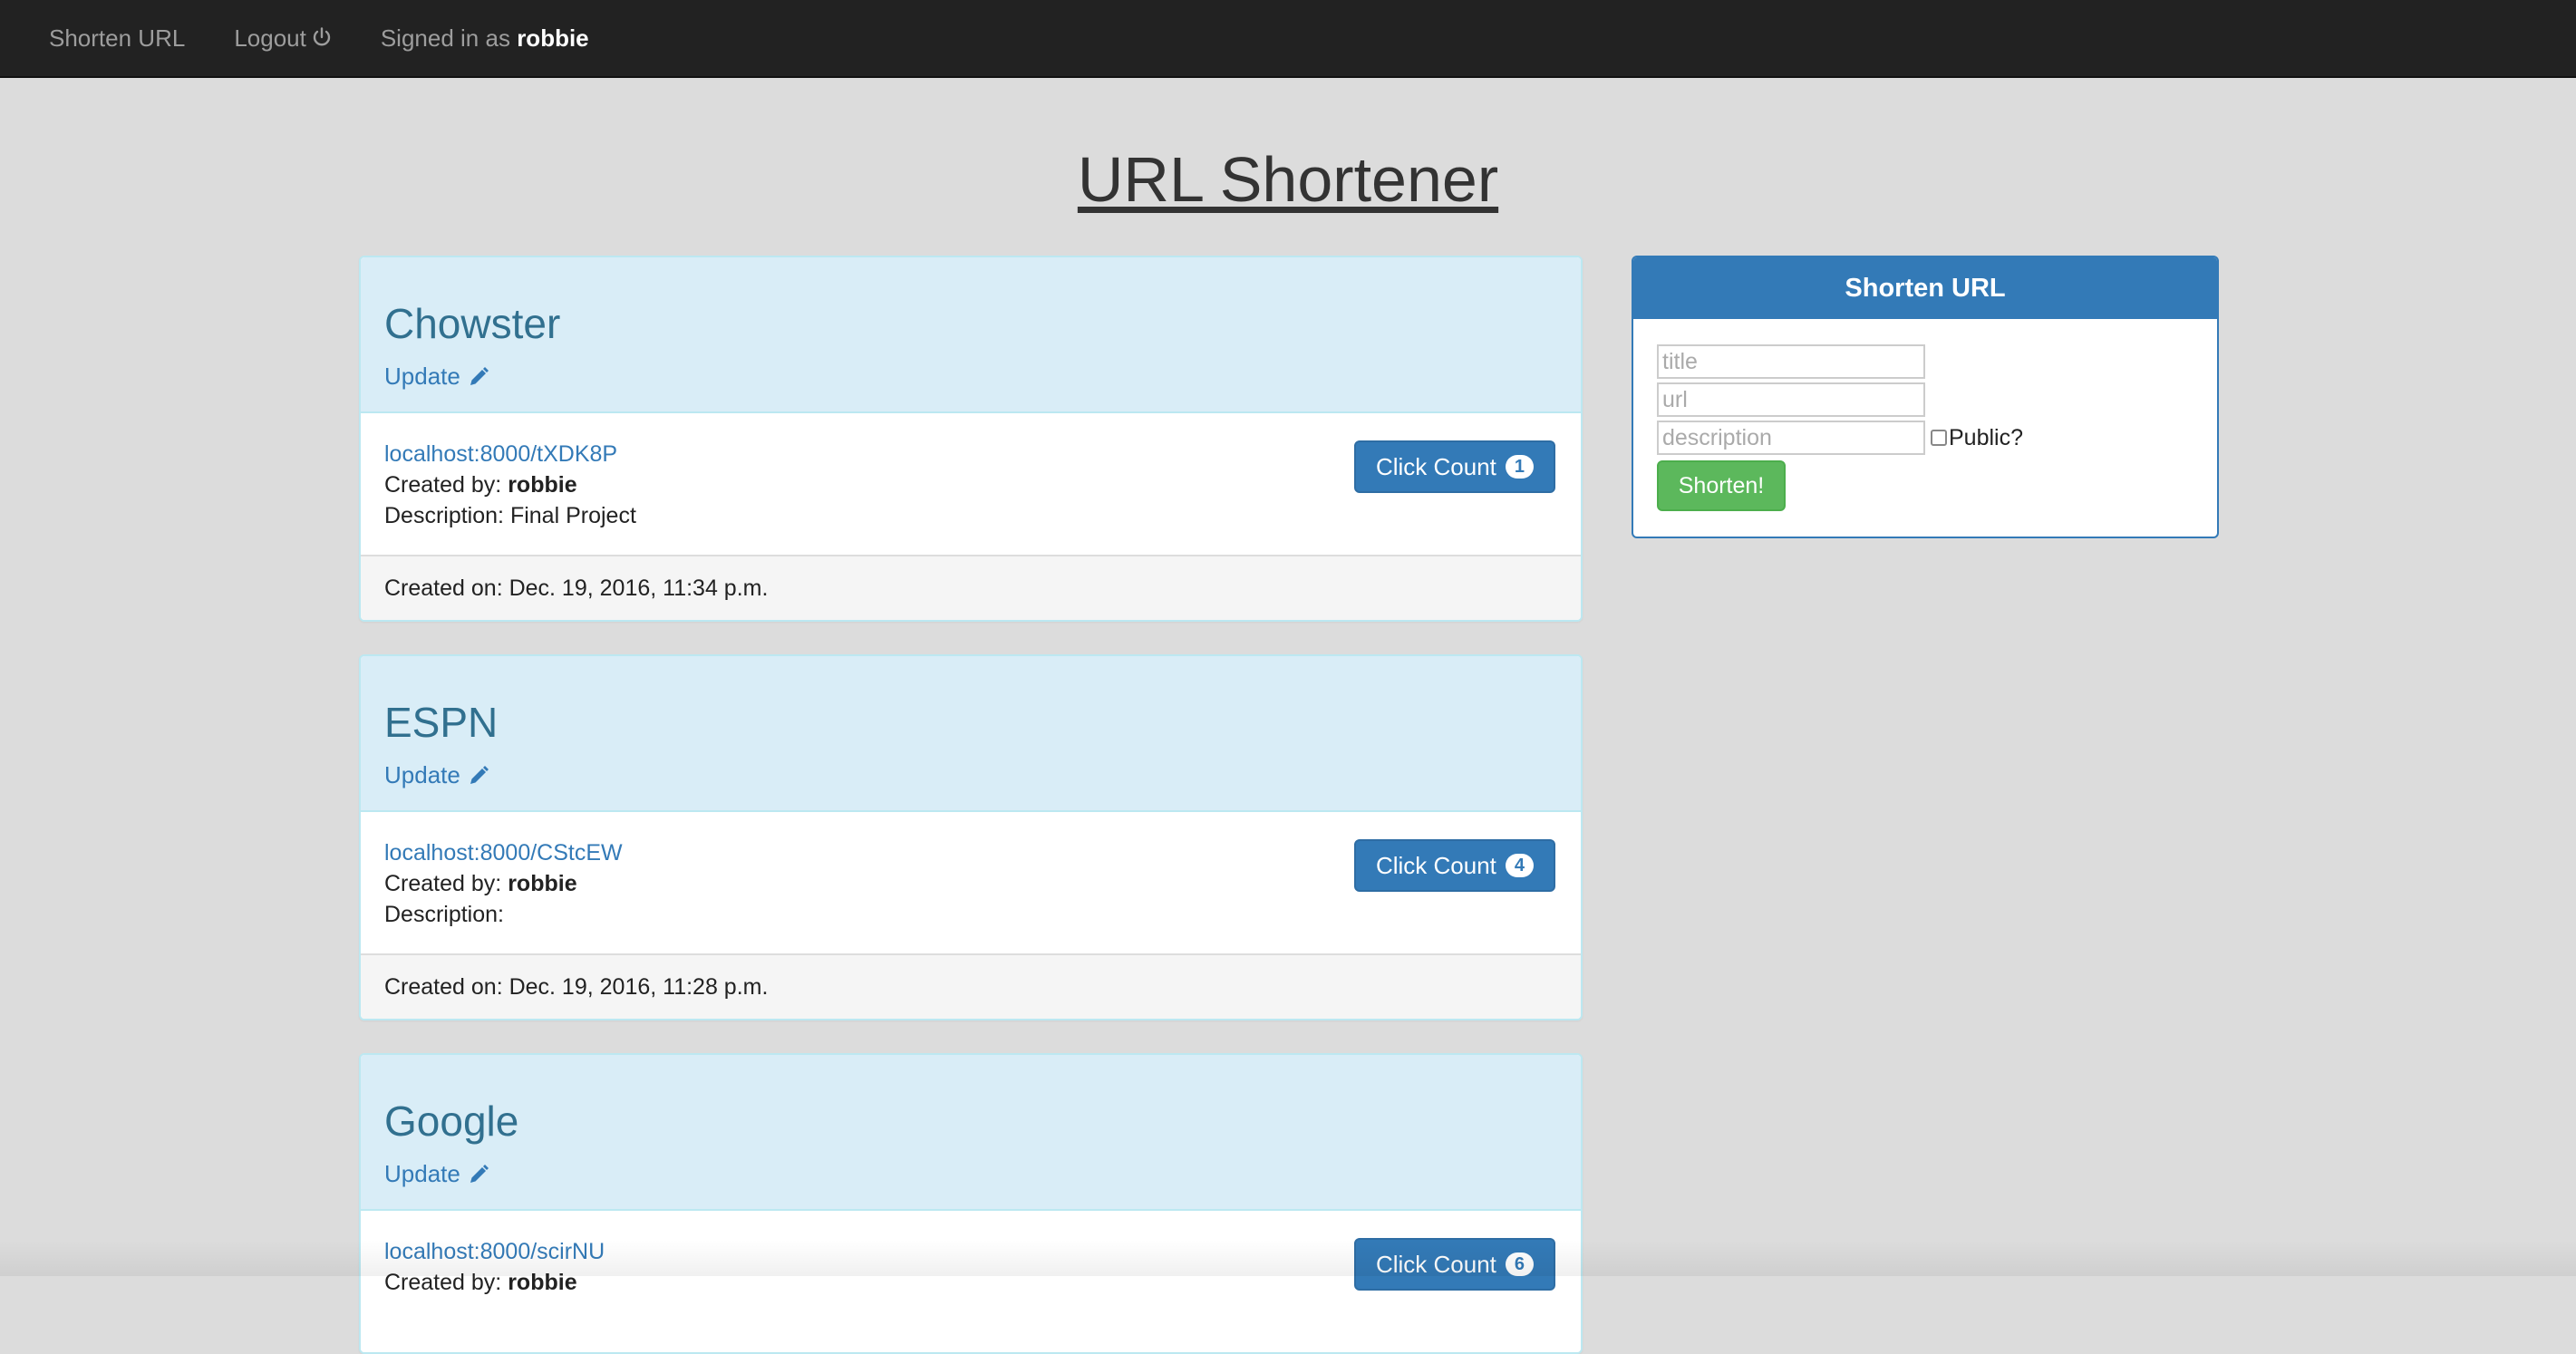  I want to click on card-heading: Google Update, so click(971, 1133).